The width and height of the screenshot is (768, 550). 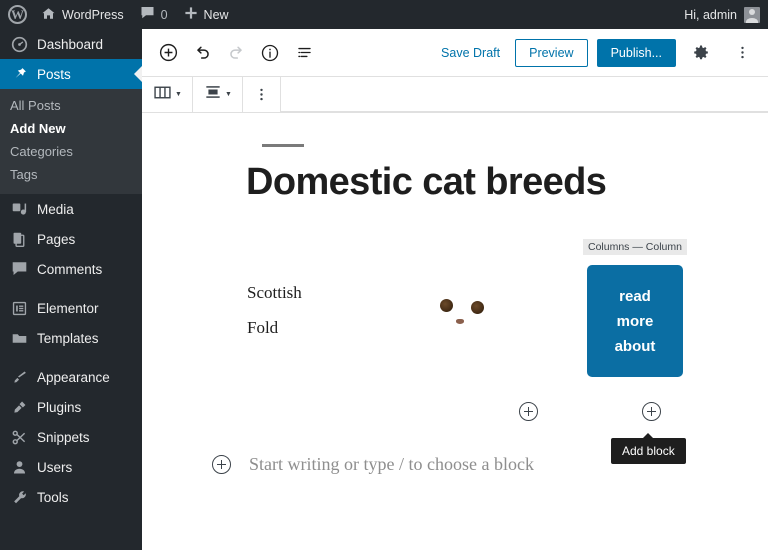 What do you see at coordinates (213, 94) in the screenshot?
I see `align-icon` at bounding box center [213, 94].